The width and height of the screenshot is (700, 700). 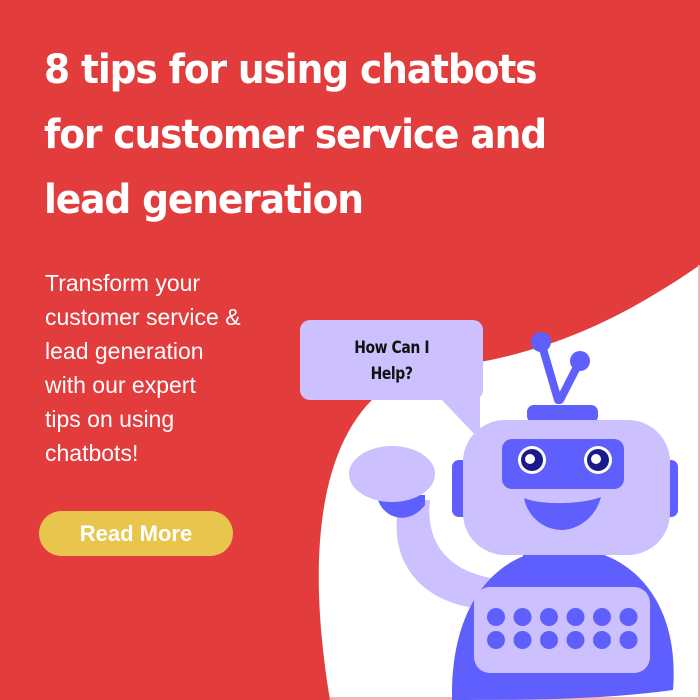 I want to click on subtitle-line: chatbots!, so click(x=92, y=453).